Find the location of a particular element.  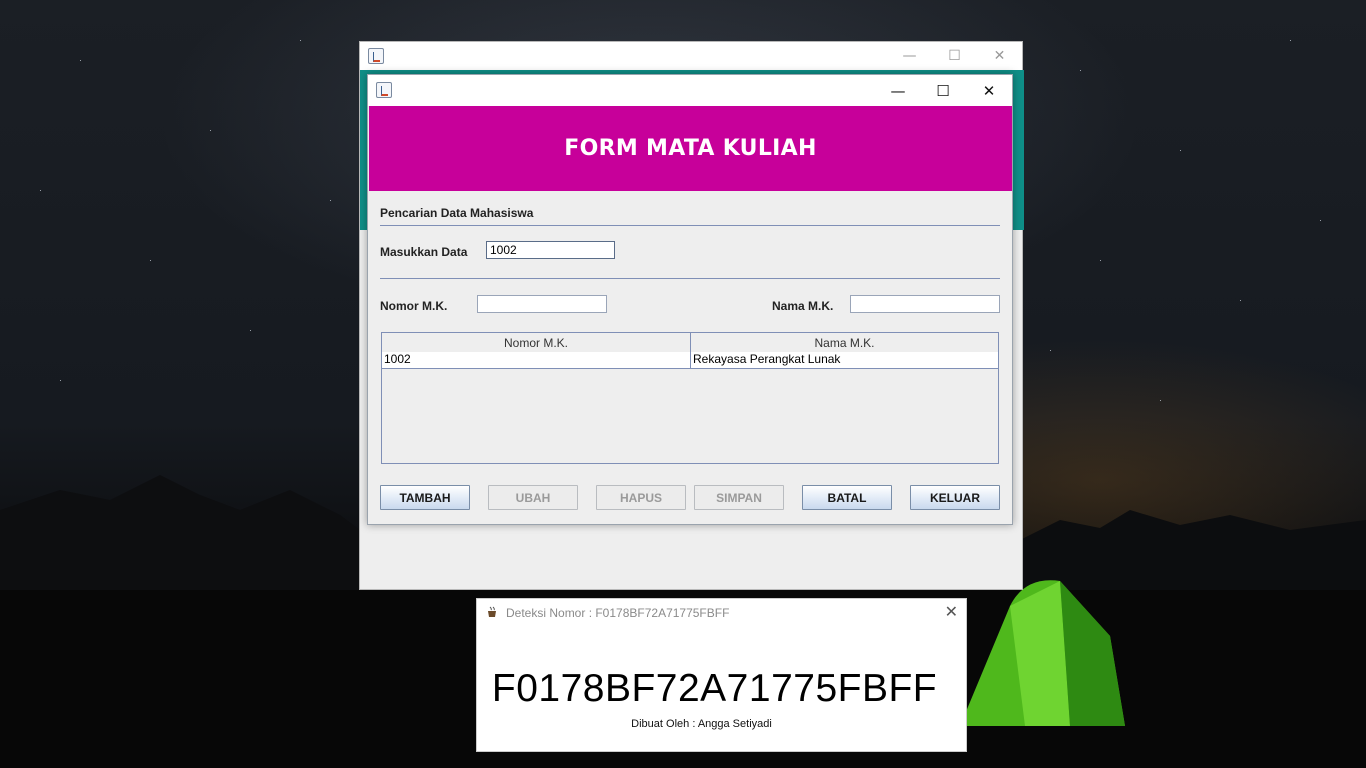

table-cell: 1002 is located at coordinates (536, 360).